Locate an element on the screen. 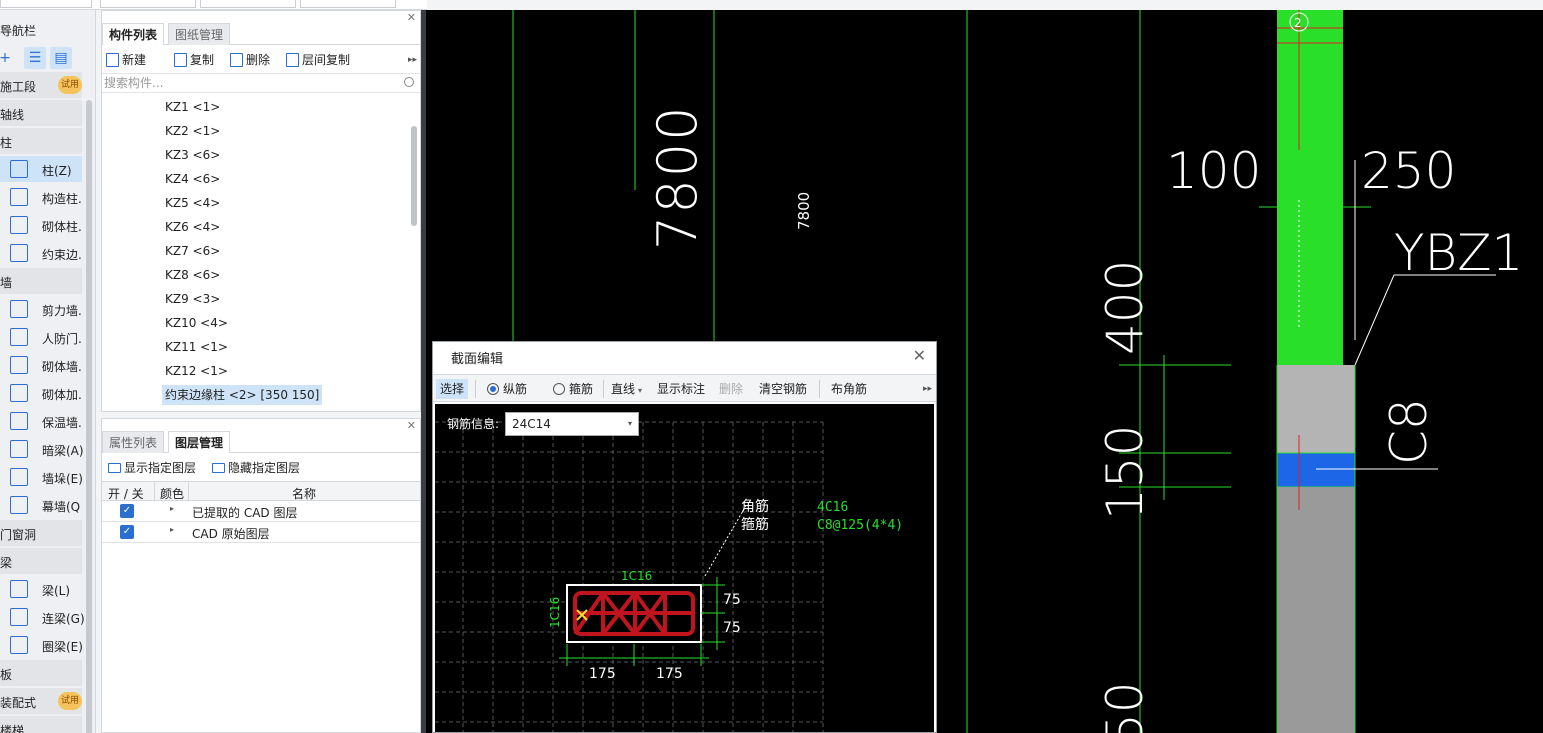 The height and width of the screenshot is (733, 1543). component-item: KZ1 <1> is located at coordinates (192, 107).